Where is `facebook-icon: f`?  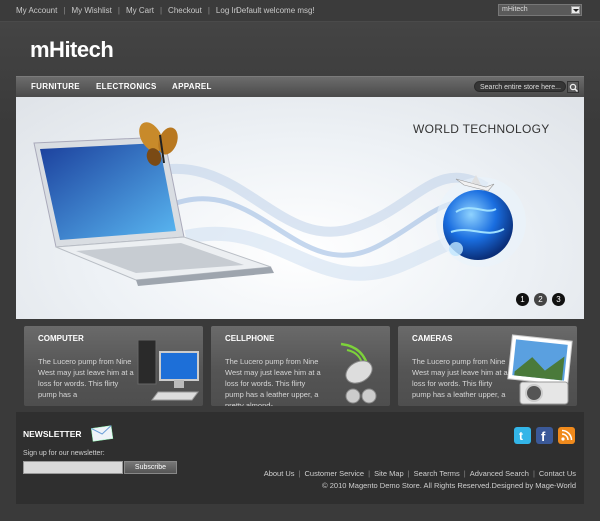
facebook-icon: f is located at coordinates (544, 435).